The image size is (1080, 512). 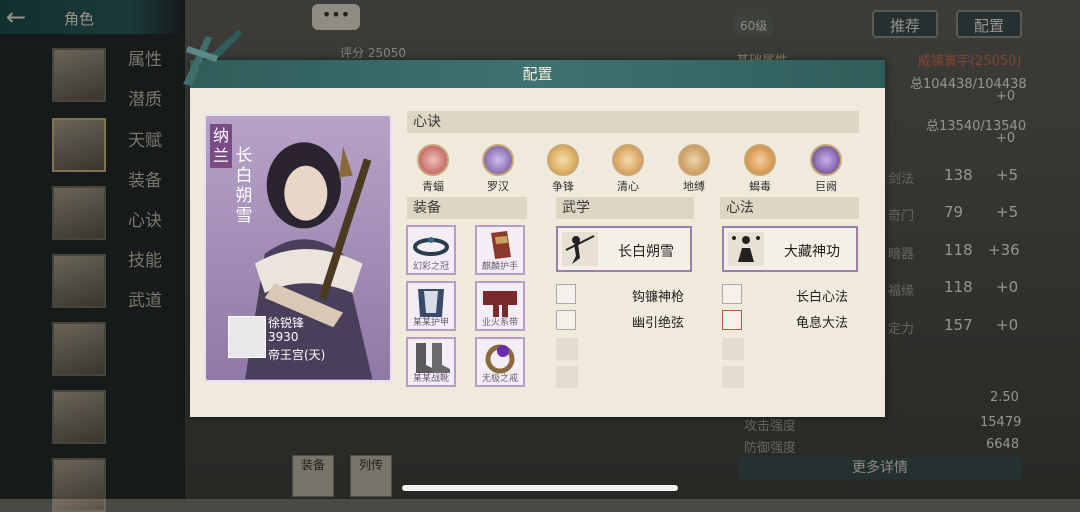 What do you see at coordinates (732, 320) in the screenshot?
I see `turtle-icon` at bounding box center [732, 320].